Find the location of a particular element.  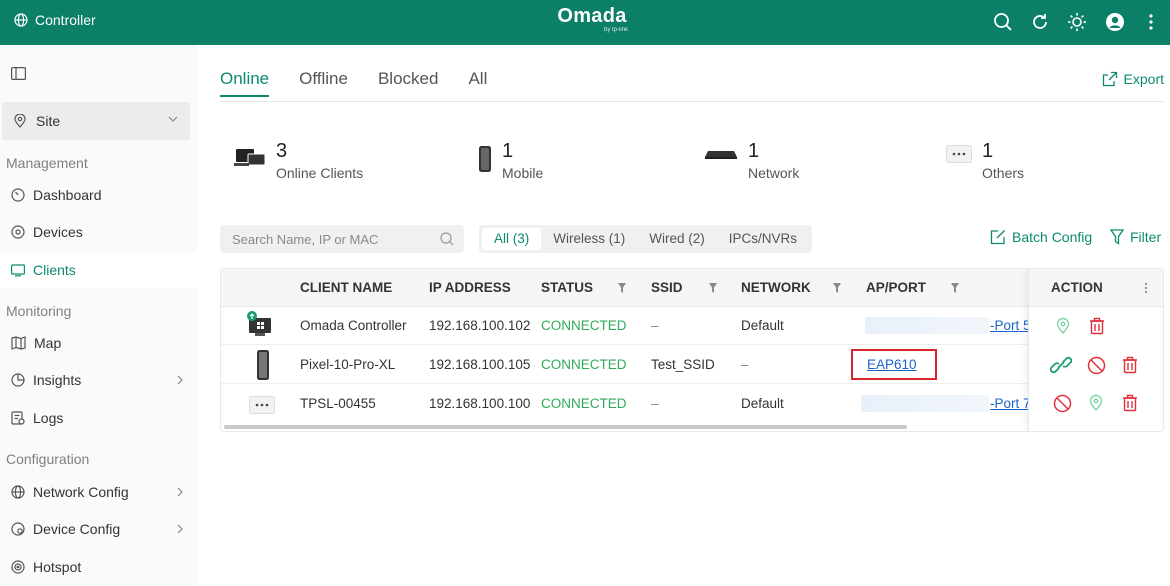

header-network: NETWORK is located at coordinates (776, 287).